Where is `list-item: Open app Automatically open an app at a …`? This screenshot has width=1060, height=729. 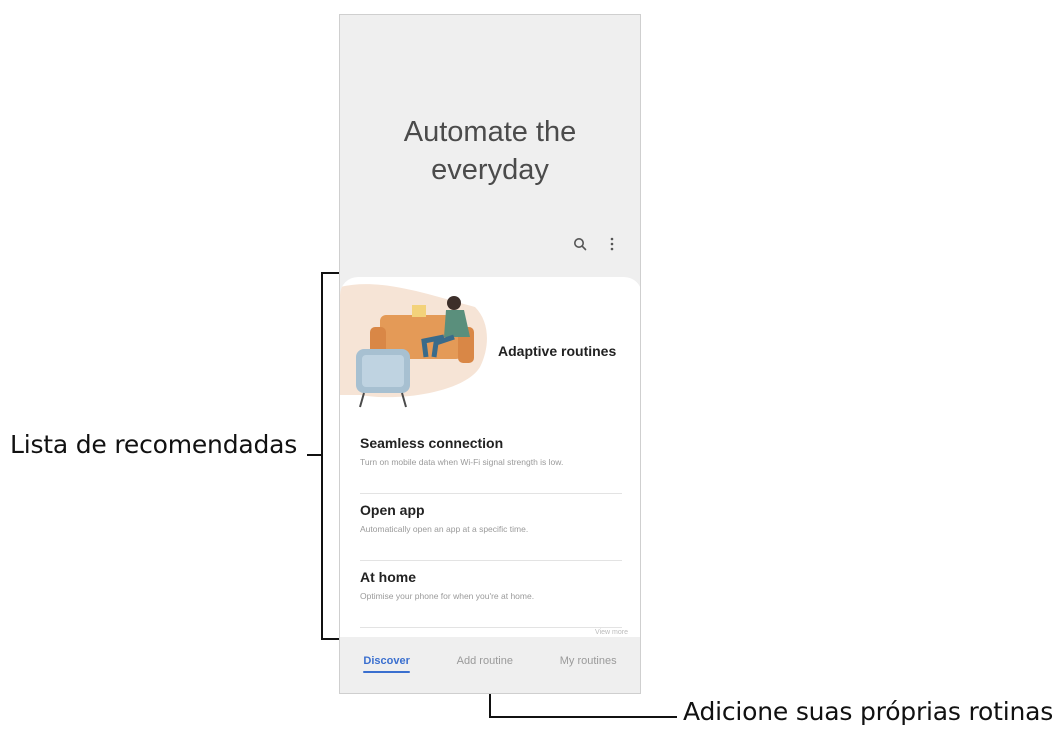 list-item: Open app Automatically open an app at a … is located at coordinates (491, 527).